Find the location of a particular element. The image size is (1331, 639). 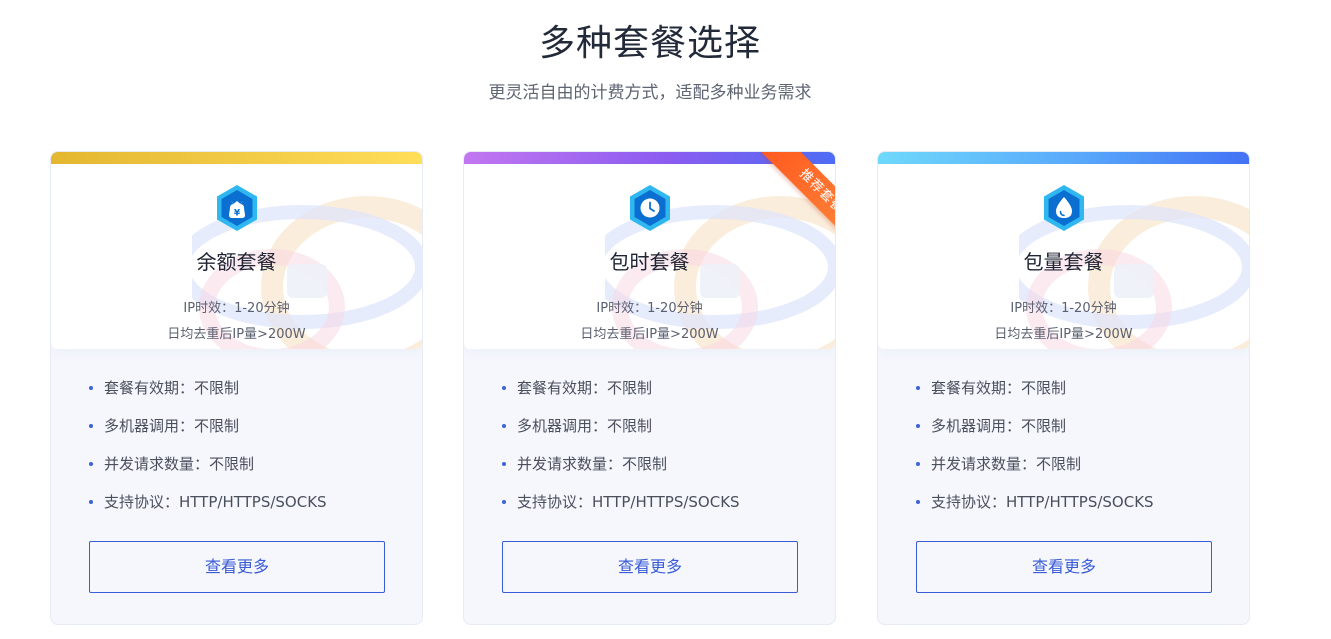

clock-icon is located at coordinates (650, 208).